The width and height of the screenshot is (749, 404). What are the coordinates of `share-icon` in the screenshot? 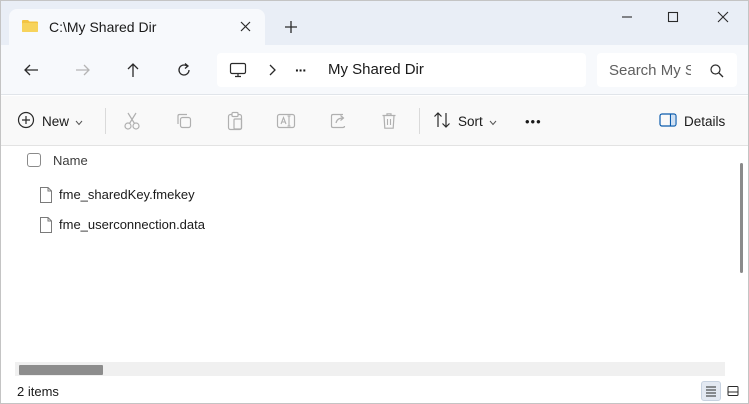 It's located at (338, 121).